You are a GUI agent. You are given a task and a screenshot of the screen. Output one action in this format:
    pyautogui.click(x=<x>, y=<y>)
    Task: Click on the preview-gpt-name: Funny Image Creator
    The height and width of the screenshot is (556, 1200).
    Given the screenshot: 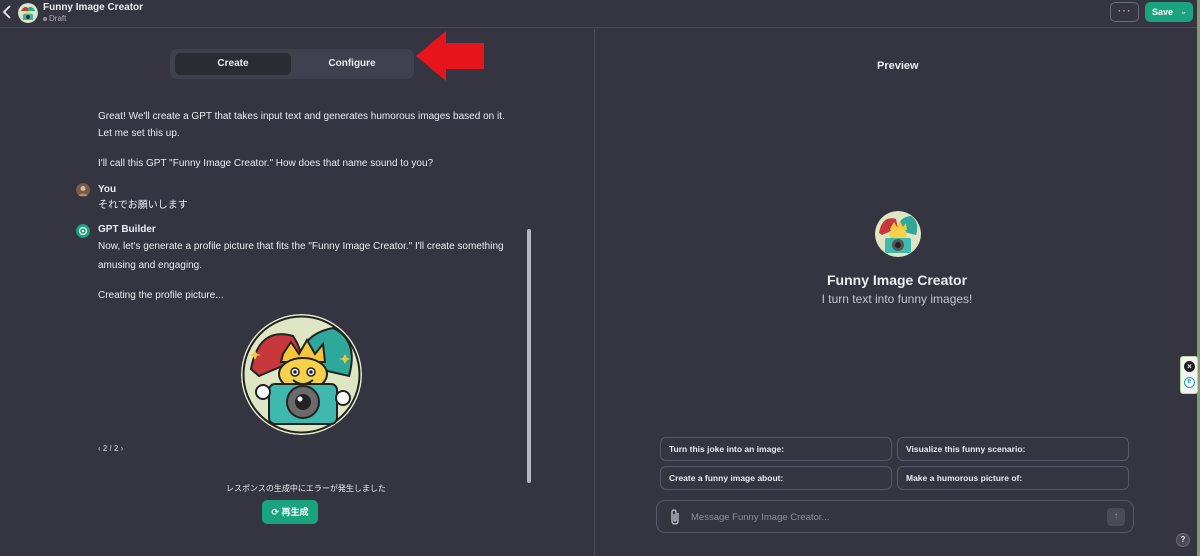 What is the action you would take?
    pyautogui.click(x=897, y=280)
    